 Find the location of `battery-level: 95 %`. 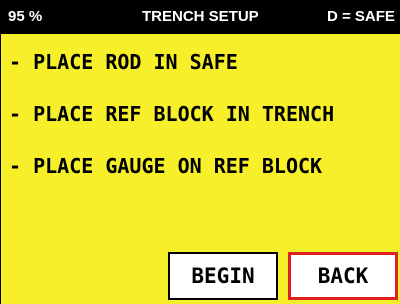

battery-level: 95 % is located at coordinates (25, 16).